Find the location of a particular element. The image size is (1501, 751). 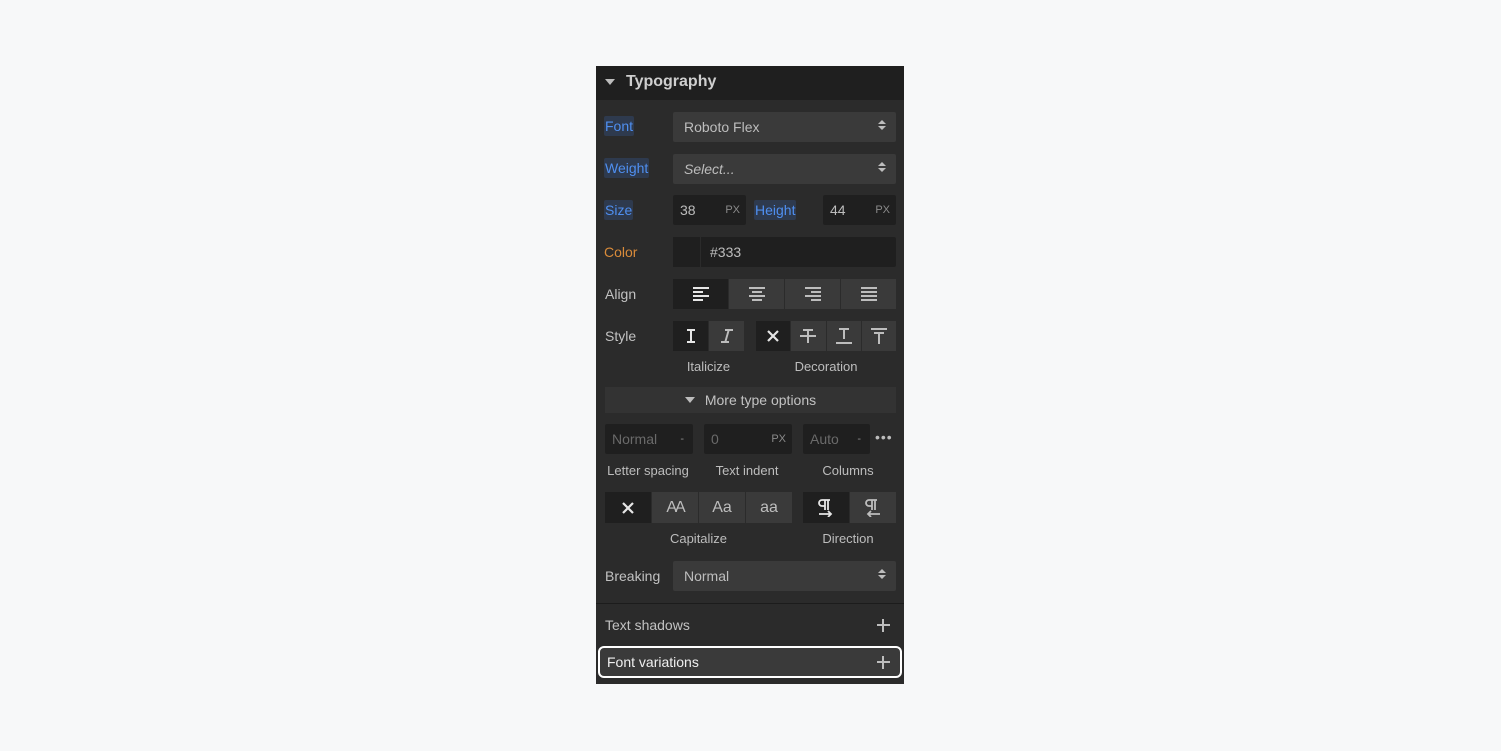

underline-button is located at coordinates (843, 336).